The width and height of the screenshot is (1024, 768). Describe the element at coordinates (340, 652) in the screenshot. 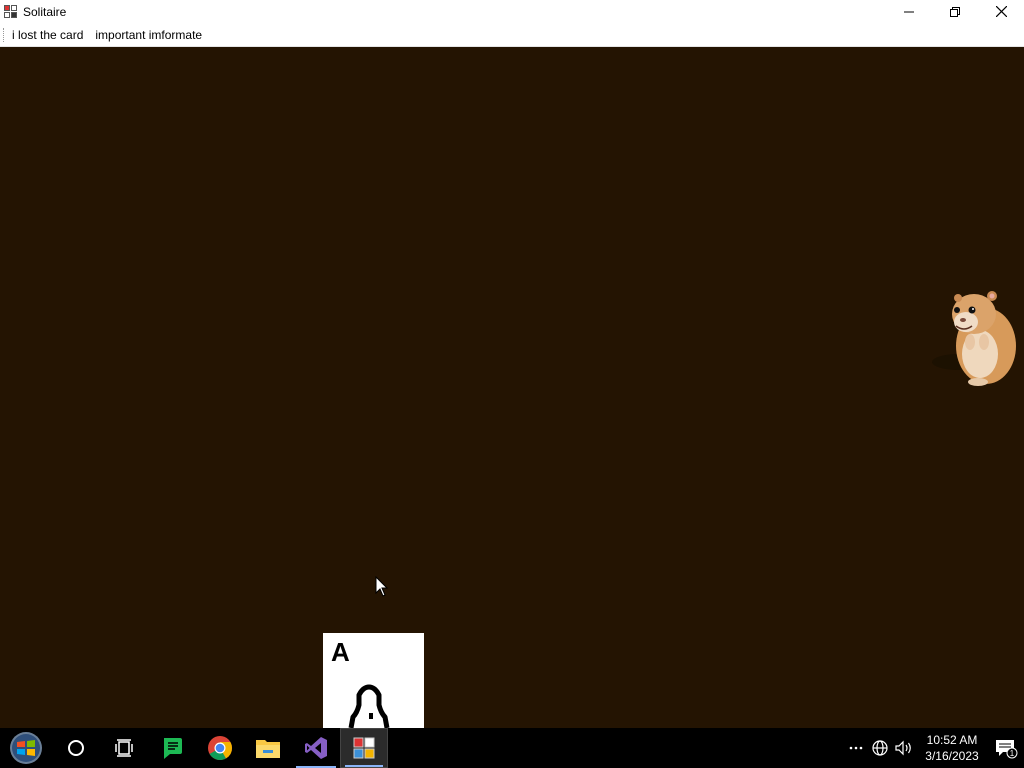

I see `card-rank: A` at that location.